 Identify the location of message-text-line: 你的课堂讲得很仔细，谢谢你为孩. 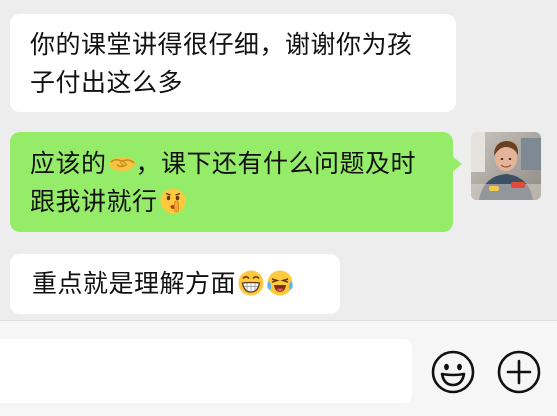
(221, 44).